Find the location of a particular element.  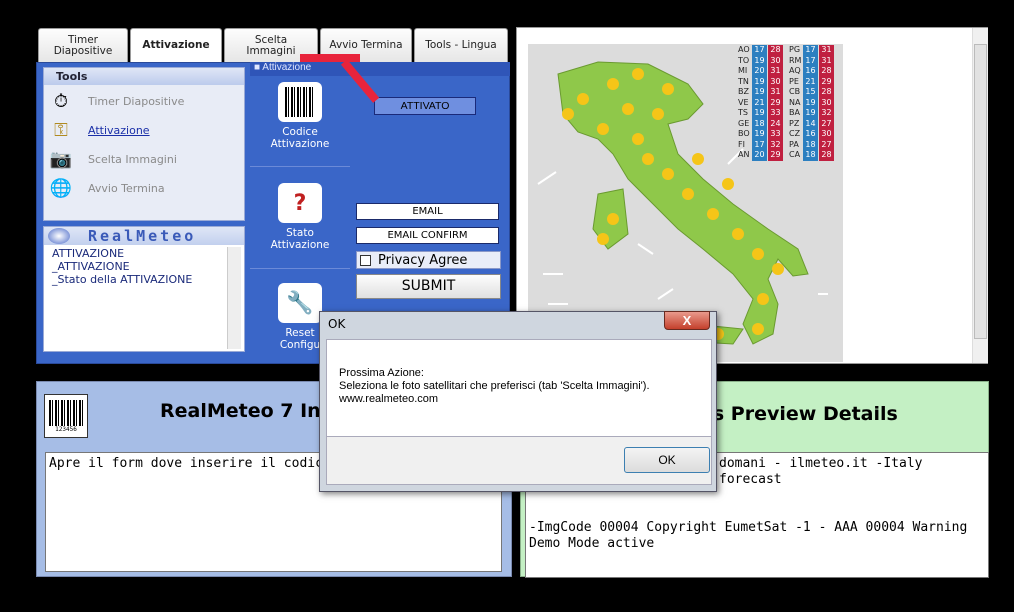

tool-item-timer-diapositive: ⏱ Timer Diapositive is located at coordinates (145, 101).